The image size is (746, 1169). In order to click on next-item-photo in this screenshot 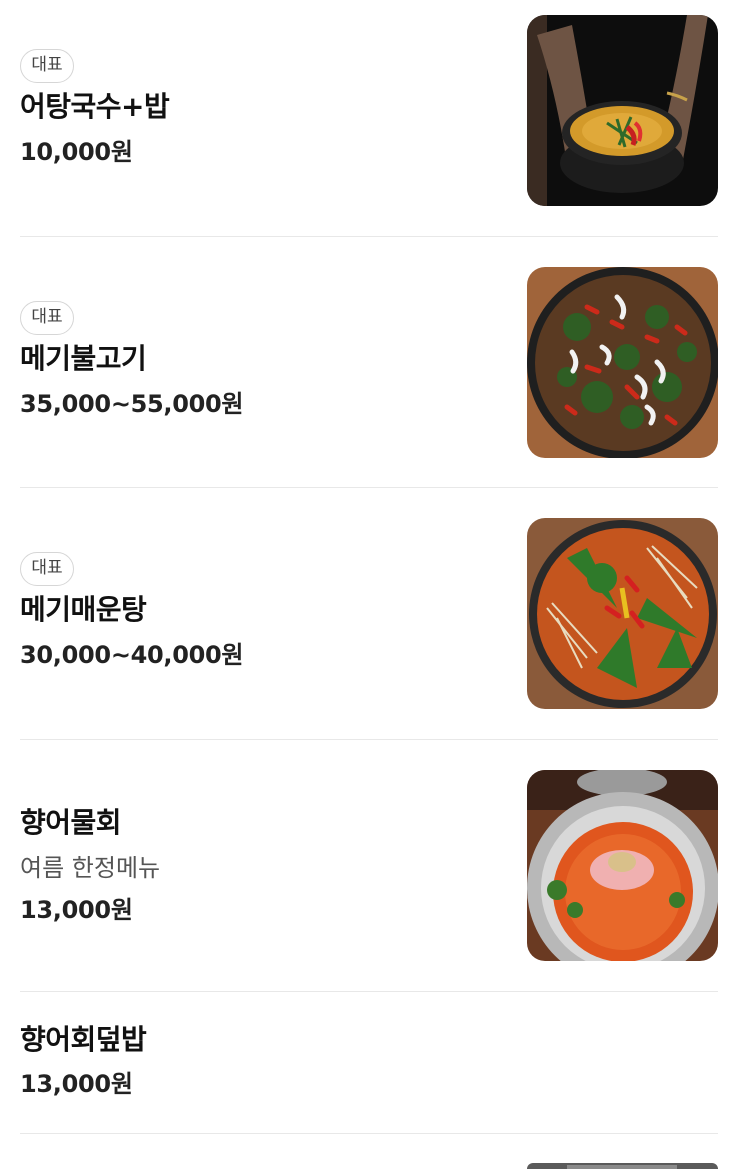, I will do `click(622, 1166)`.